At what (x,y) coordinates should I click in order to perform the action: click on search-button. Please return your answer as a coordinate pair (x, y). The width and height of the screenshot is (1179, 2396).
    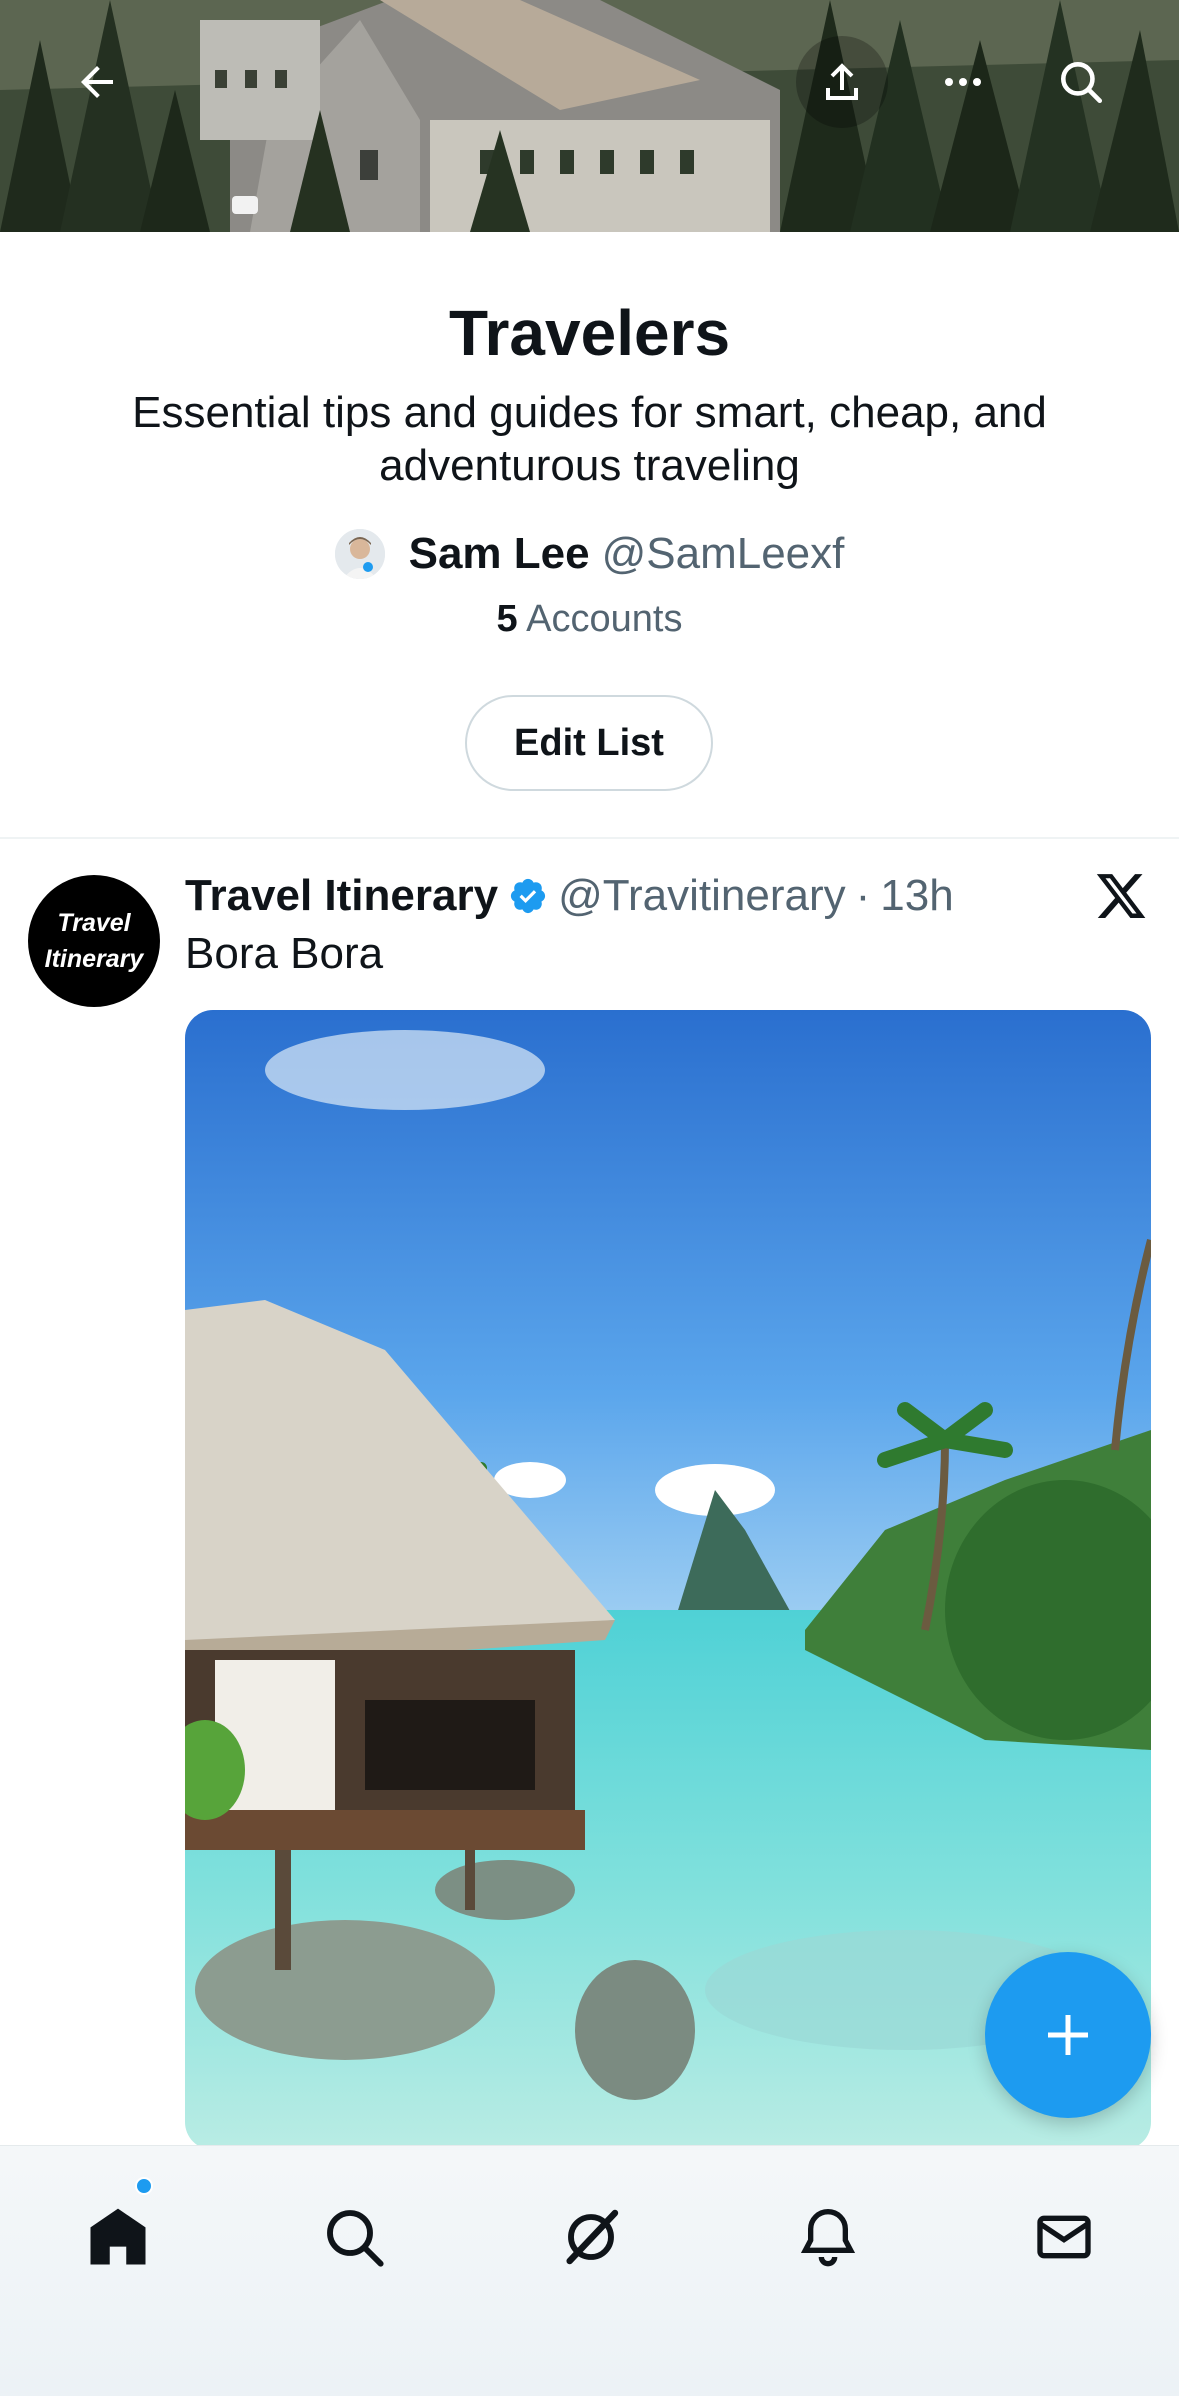
    Looking at the image, I should click on (1081, 82).